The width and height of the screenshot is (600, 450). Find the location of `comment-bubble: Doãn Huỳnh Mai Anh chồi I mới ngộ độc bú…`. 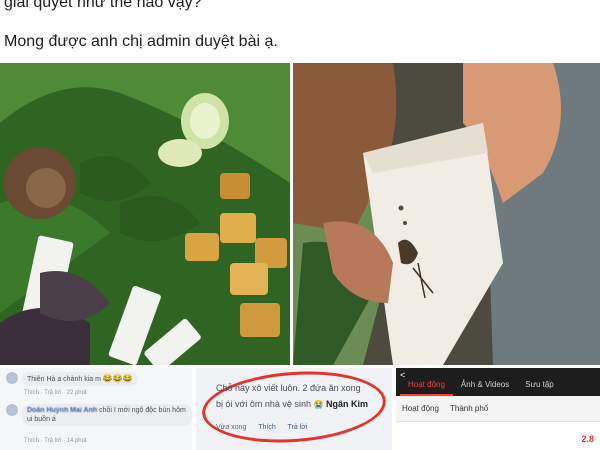

comment-bubble: Doãn Huỳnh Mai Anh chồi I mới ngộ độc bú… is located at coordinates (107, 415).